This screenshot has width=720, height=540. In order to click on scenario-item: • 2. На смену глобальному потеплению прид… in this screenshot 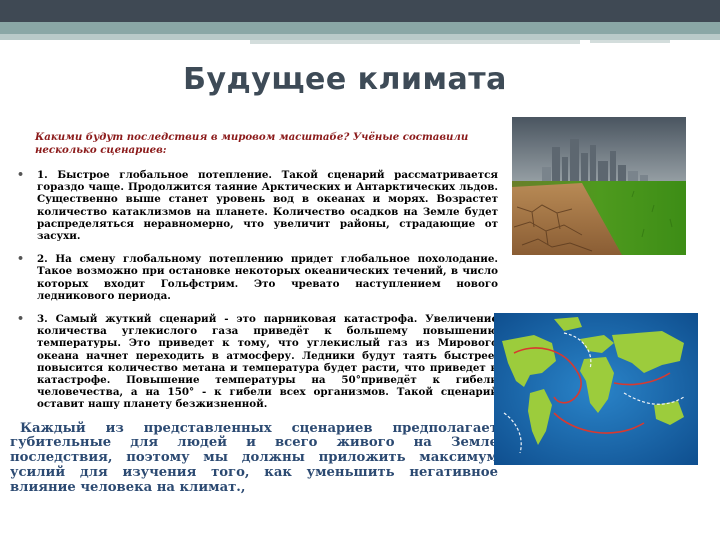, I will do `click(254, 277)`.